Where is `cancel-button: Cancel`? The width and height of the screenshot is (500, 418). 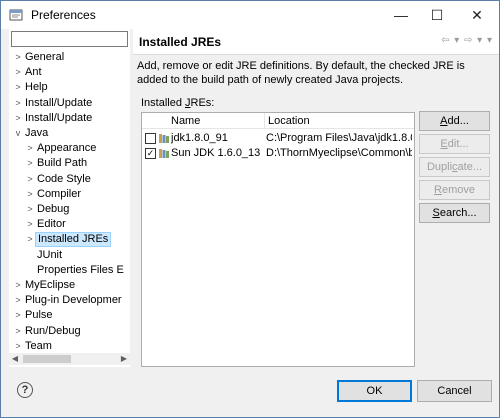
cancel-button: Cancel is located at coordinates (454, 391).